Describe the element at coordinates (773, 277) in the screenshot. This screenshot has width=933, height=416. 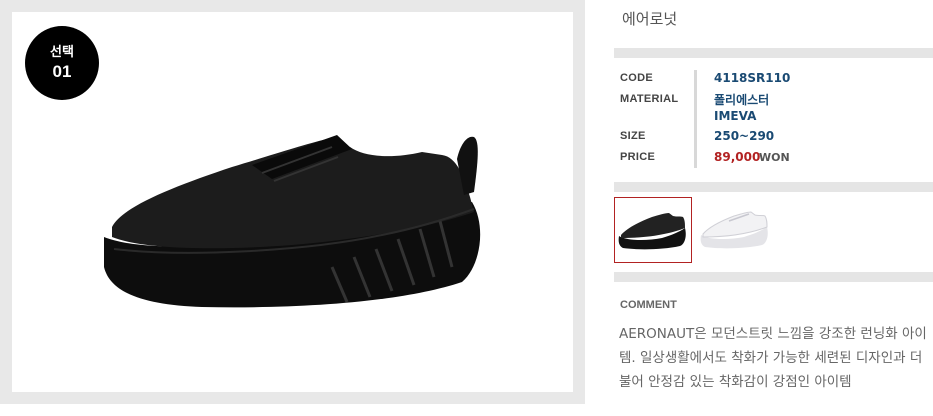
I see `divider-bottom` at that location.